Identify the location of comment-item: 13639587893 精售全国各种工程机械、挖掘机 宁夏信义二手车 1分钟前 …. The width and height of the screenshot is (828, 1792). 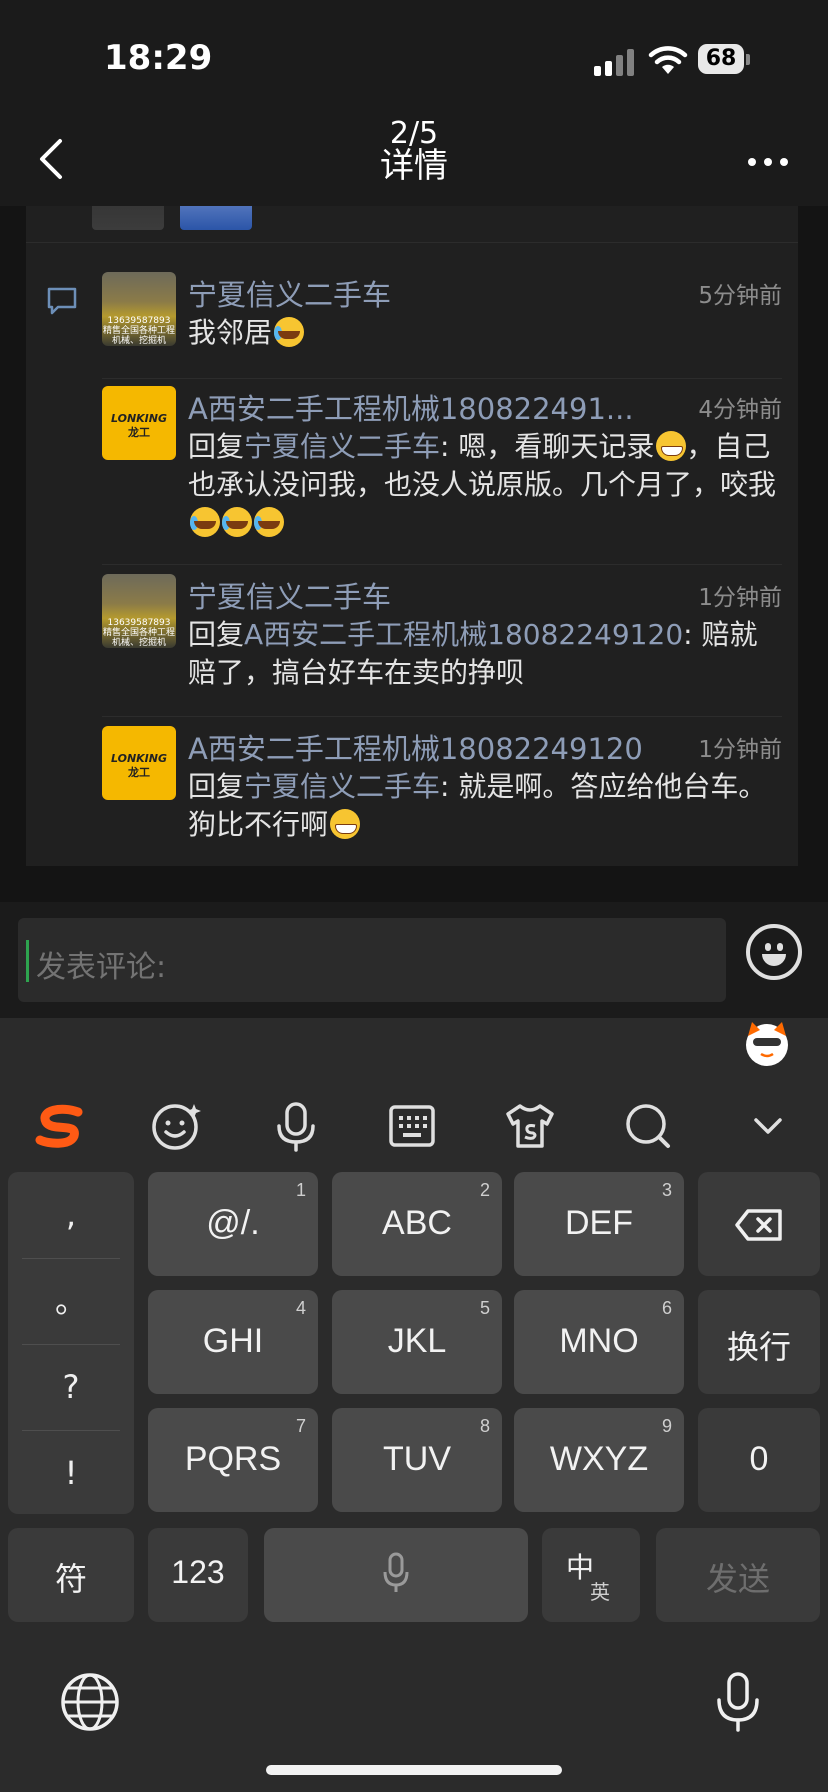
(442, 634).